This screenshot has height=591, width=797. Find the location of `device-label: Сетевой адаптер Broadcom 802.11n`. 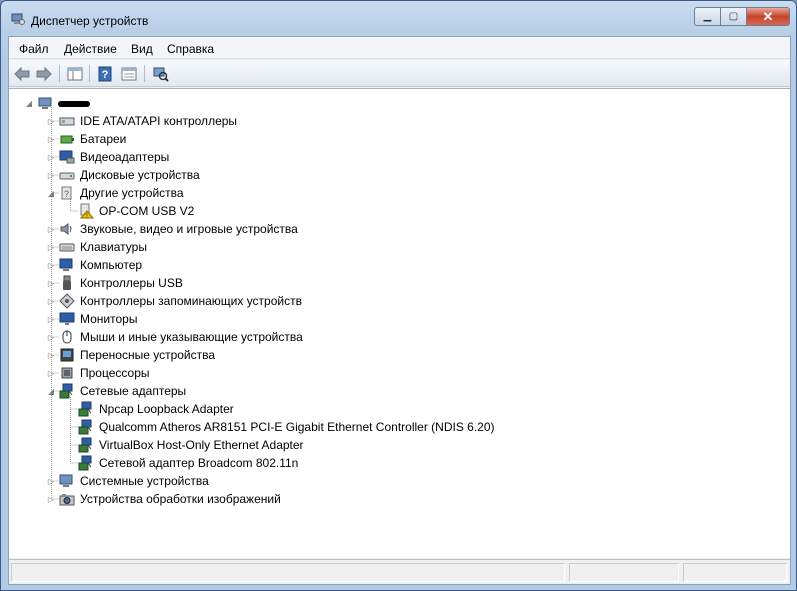

device-label: Сетевой адаптер Broadcom 802.11n is located at coordinates (199, 463).